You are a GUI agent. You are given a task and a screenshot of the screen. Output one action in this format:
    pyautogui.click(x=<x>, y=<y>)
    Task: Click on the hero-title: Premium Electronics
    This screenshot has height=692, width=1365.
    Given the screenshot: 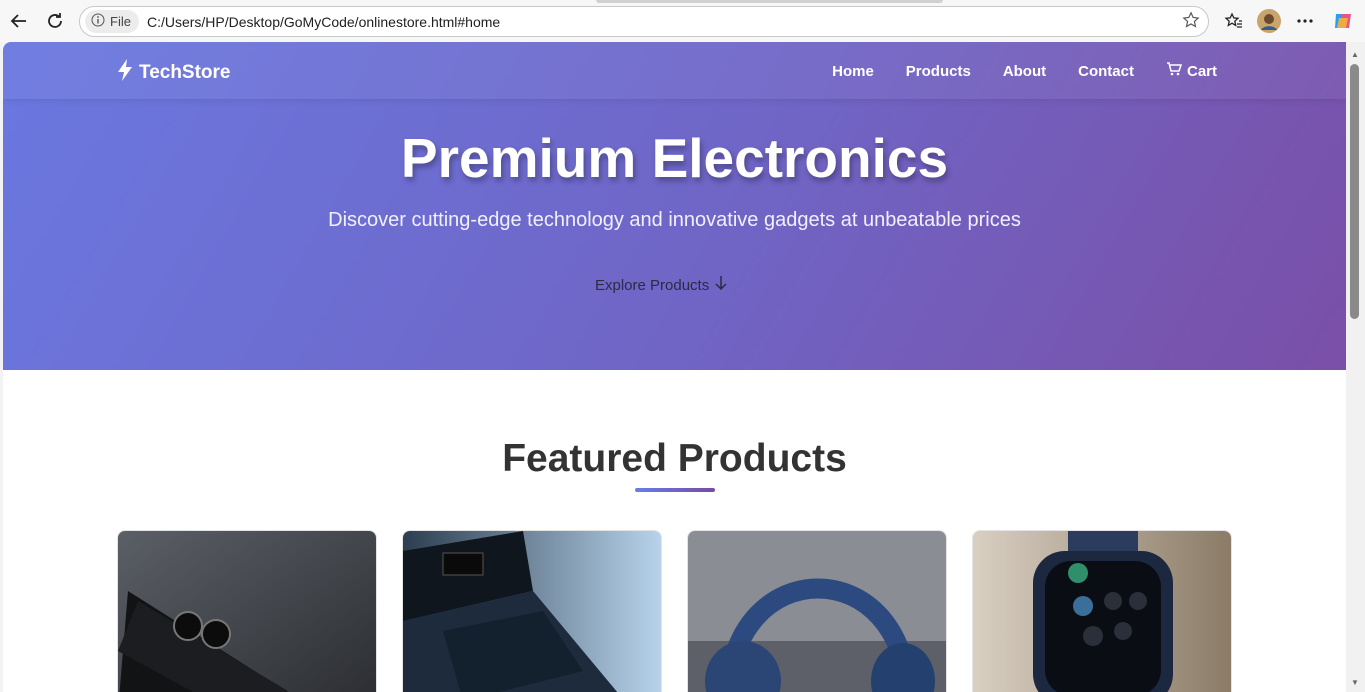 What is the action you would take?
    pyautogui.click(x=674, y=158)
    